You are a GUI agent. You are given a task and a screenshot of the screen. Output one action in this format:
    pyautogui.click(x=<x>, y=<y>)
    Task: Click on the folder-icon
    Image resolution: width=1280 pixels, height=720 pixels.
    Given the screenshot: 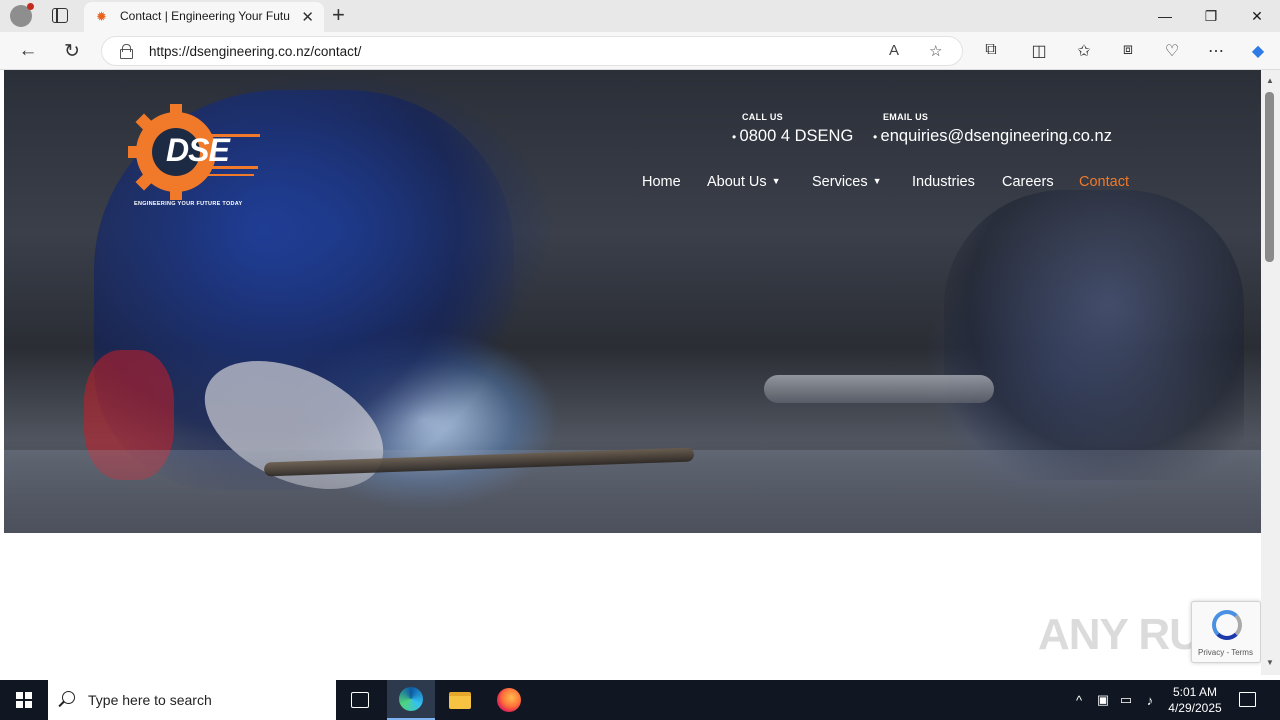 What is the action you would take?
    pyautogui.click(x=460, y=700)
    